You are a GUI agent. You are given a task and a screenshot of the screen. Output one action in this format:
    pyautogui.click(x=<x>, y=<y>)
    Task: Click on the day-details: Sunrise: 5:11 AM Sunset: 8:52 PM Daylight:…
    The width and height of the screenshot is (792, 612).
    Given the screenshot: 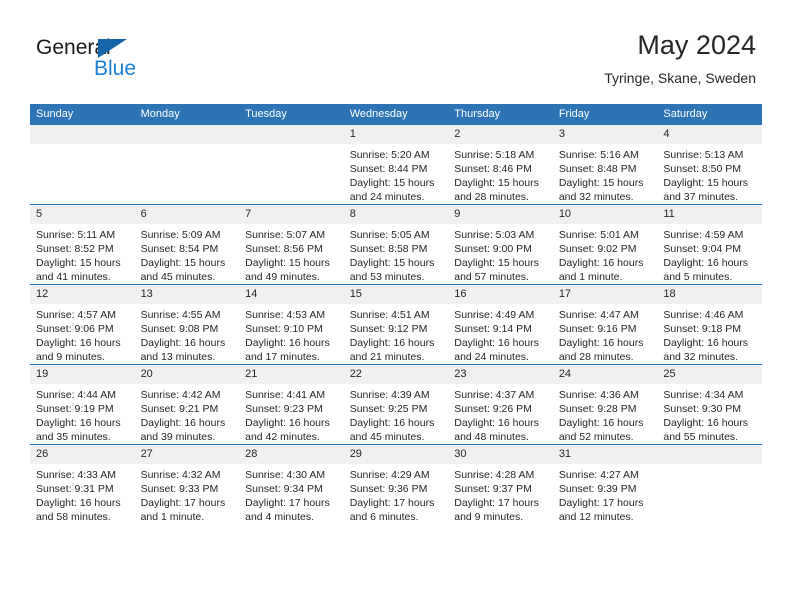 What is the action you would take?
    pyautogui.click(x=82, y=254)
    